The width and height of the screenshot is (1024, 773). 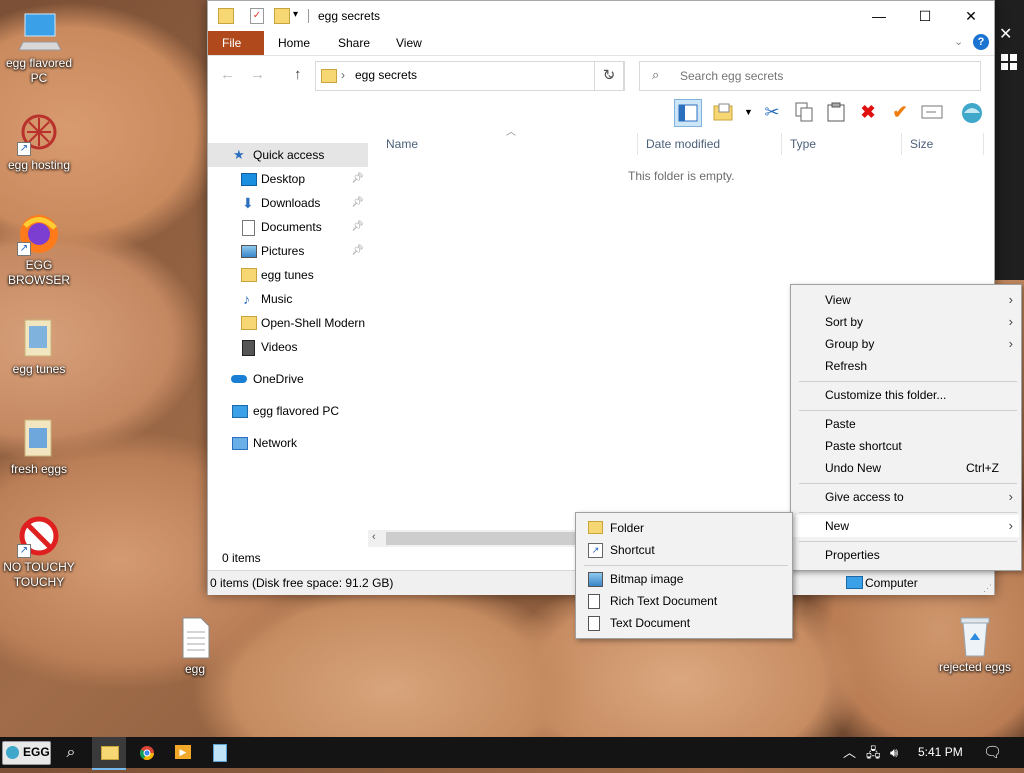 I want to click on file-explorer-taskbar-icon, so click(x=109, y=753).